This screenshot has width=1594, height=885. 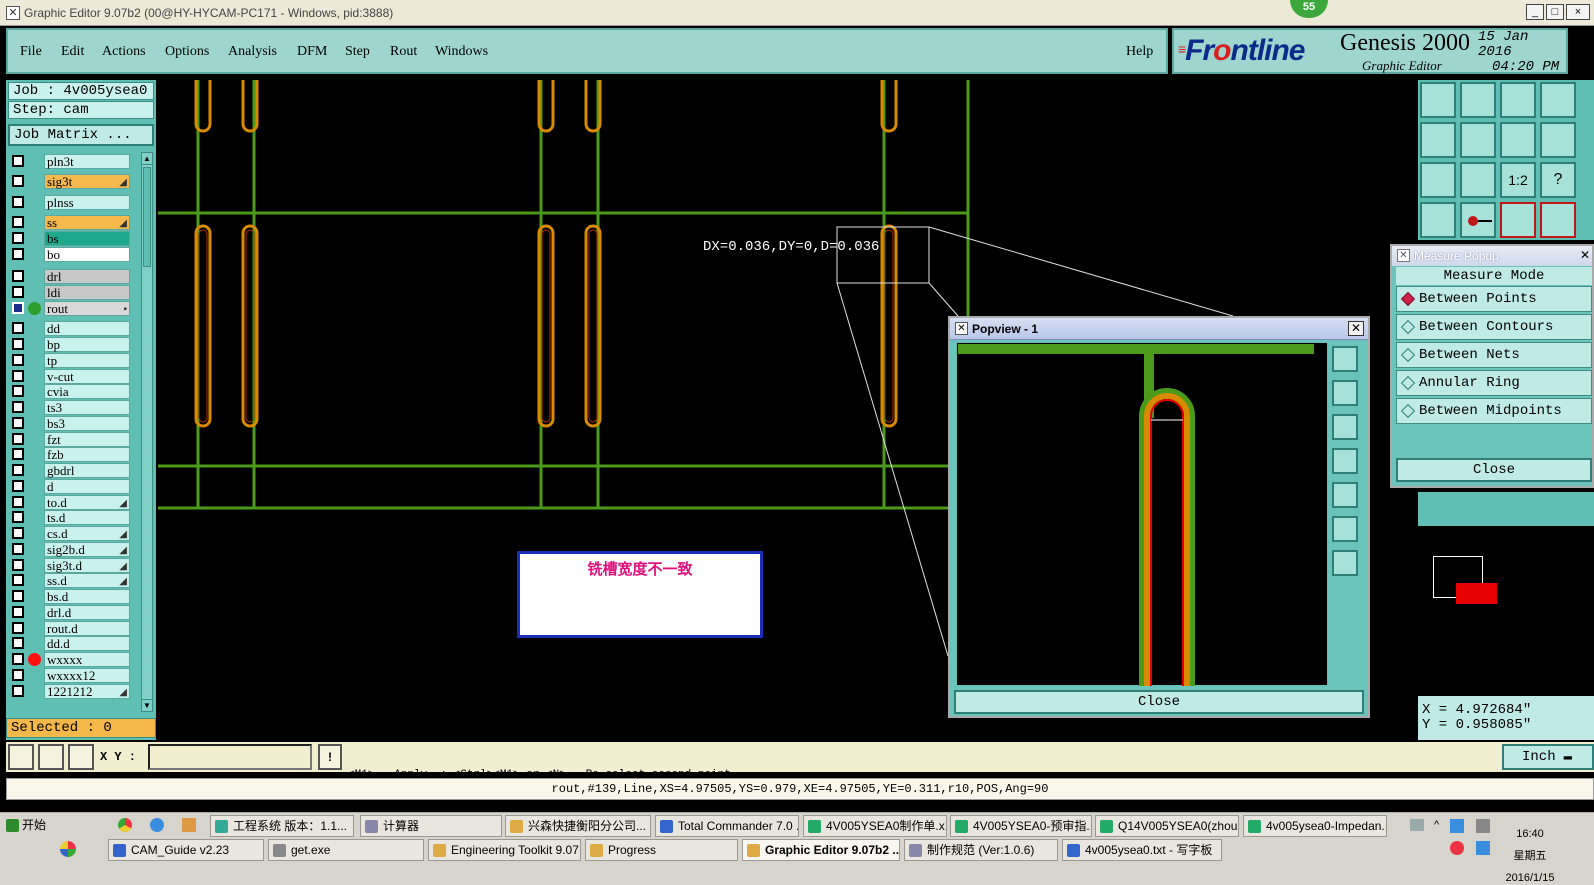 I want to click on snap-icon, so click(x=1478, y=220).